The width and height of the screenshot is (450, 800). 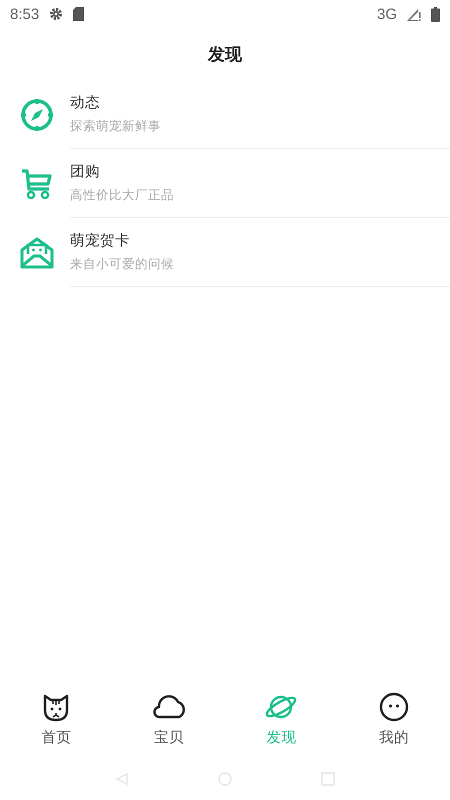 I want to click on cart-icon, so click(x=37, y=184).